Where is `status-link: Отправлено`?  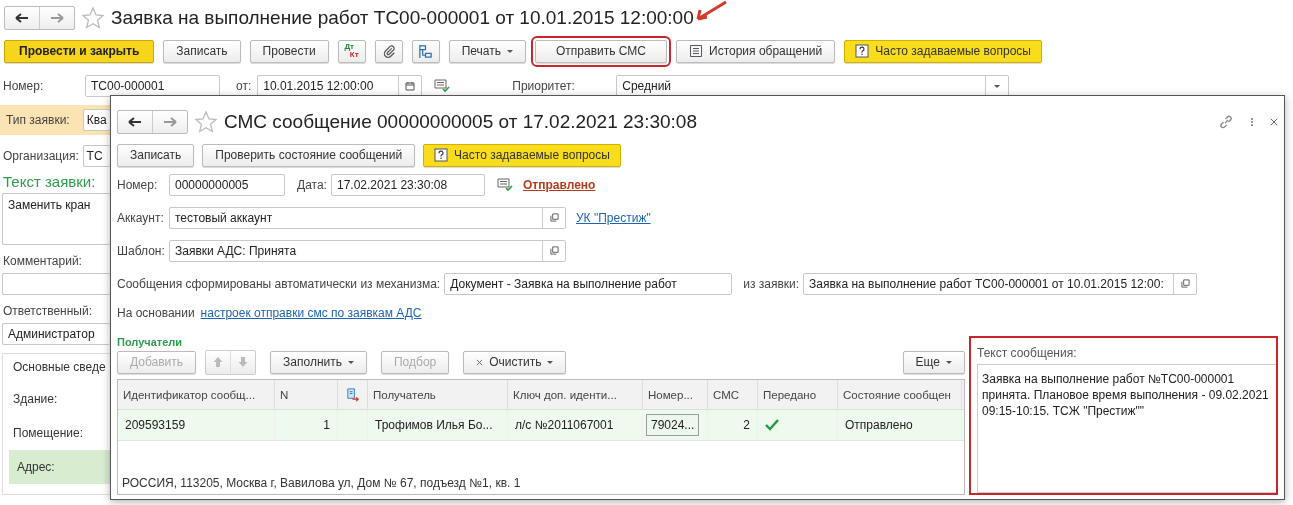
status-link: Отправлено is located at coordinates (559, 184).